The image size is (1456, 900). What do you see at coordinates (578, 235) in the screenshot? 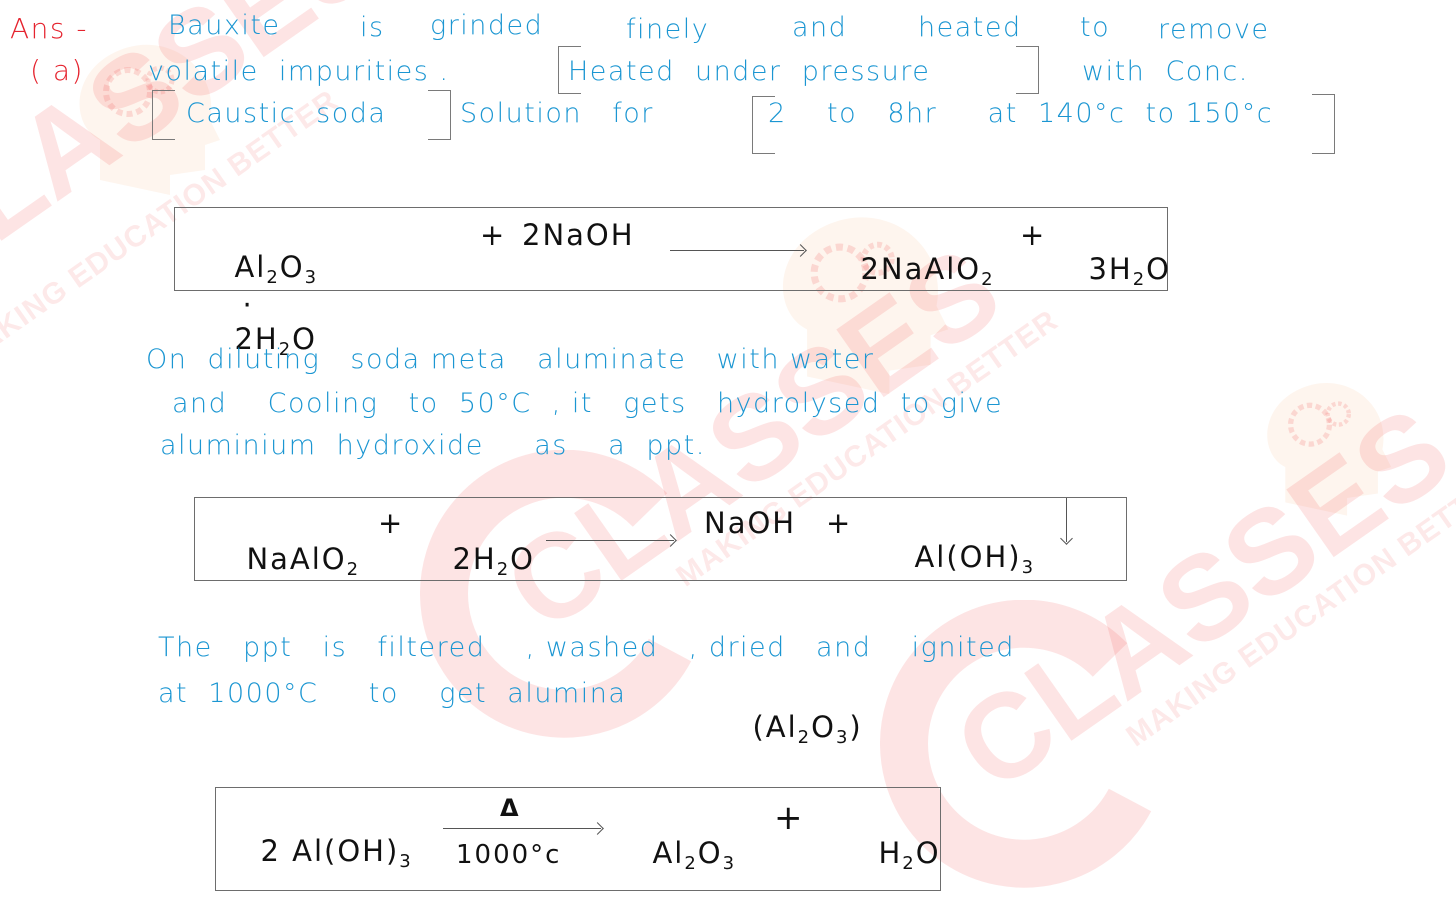
I see `eq1-reactant-naoh: 2NaOH` at bounding box center [578, 235].